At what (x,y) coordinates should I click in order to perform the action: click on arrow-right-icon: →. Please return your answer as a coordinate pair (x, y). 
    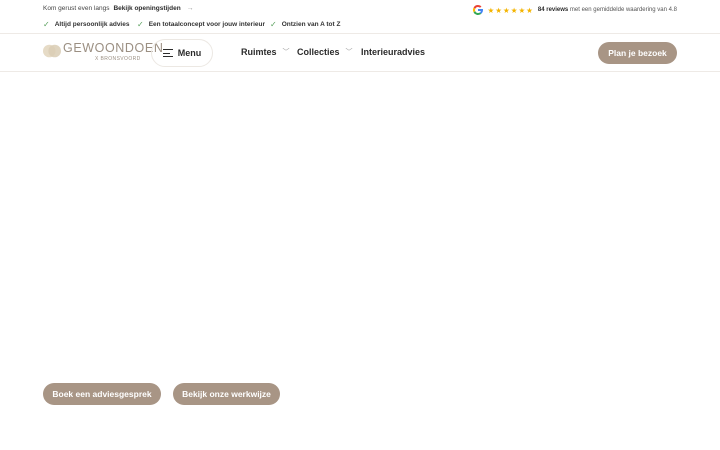
    Looking at the image, I should click on (190, 8).